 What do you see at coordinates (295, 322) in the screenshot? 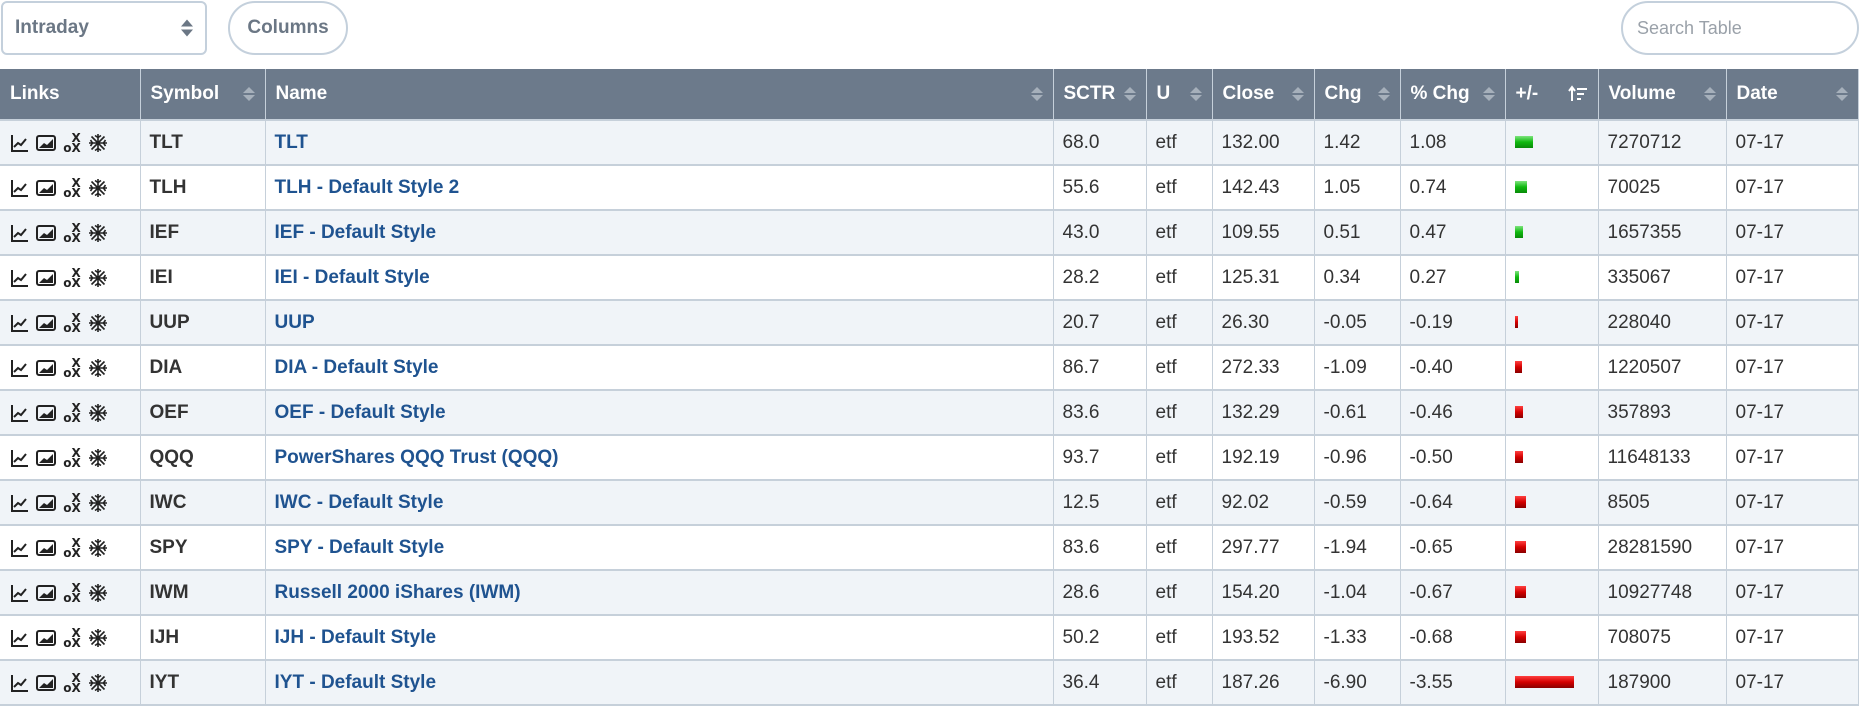
I see `symbol-name-link: UUP` at bounding box center [295, 322].